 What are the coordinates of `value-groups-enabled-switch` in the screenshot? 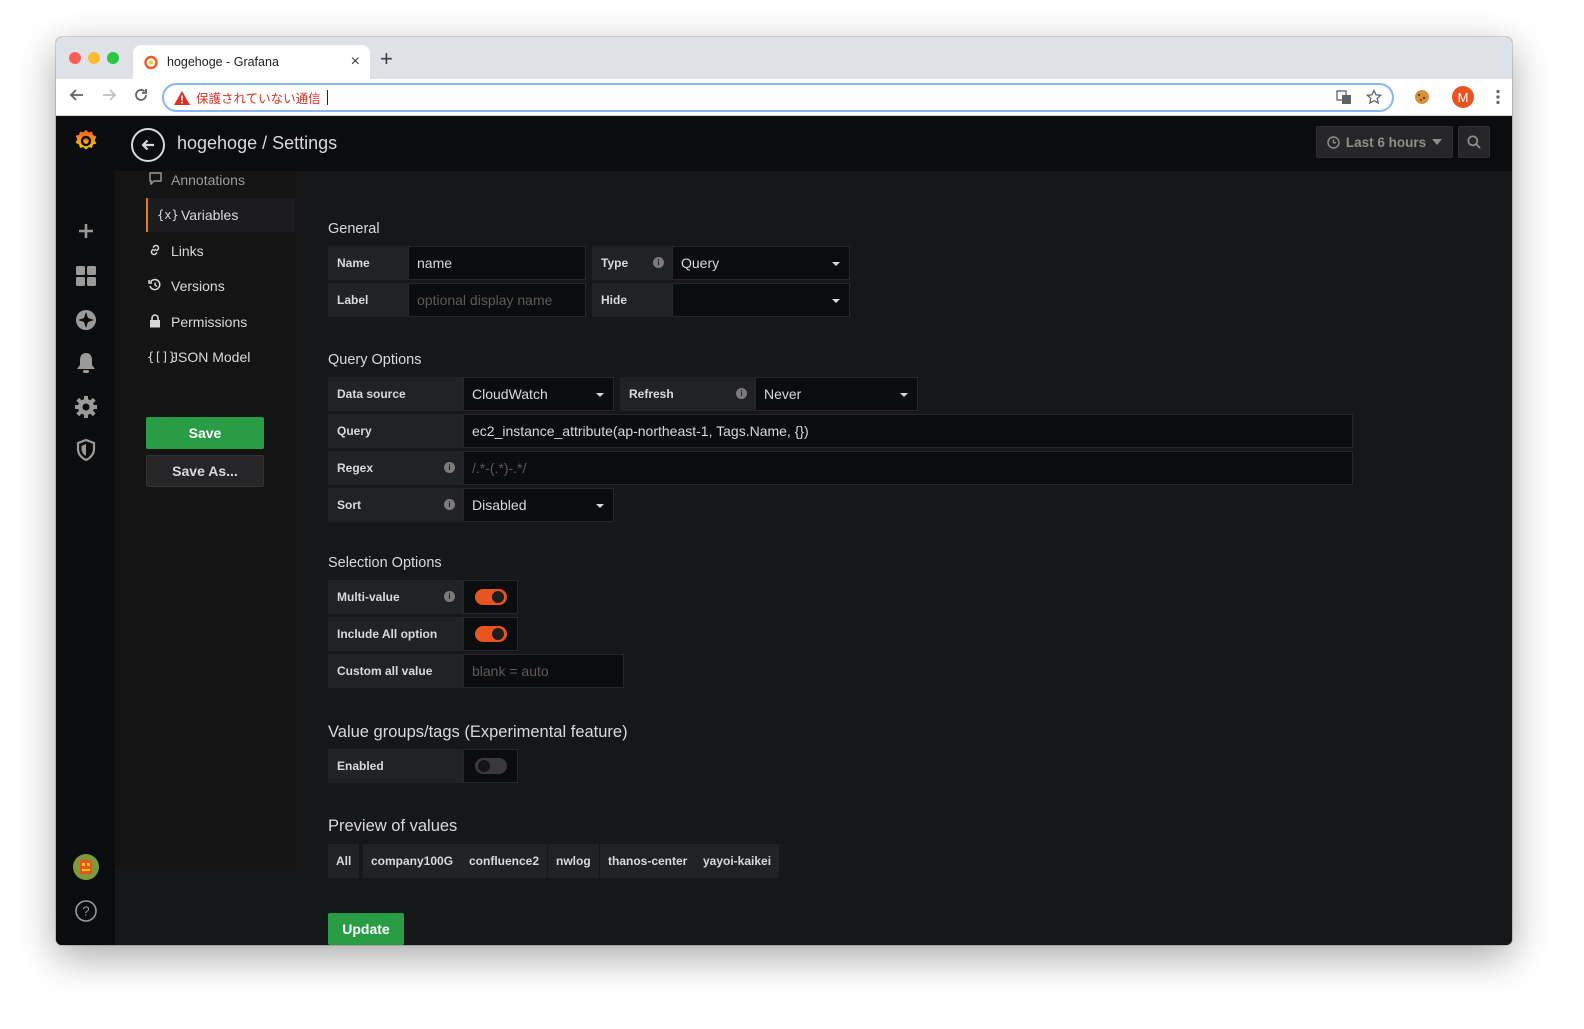 It's located at (490, 766).